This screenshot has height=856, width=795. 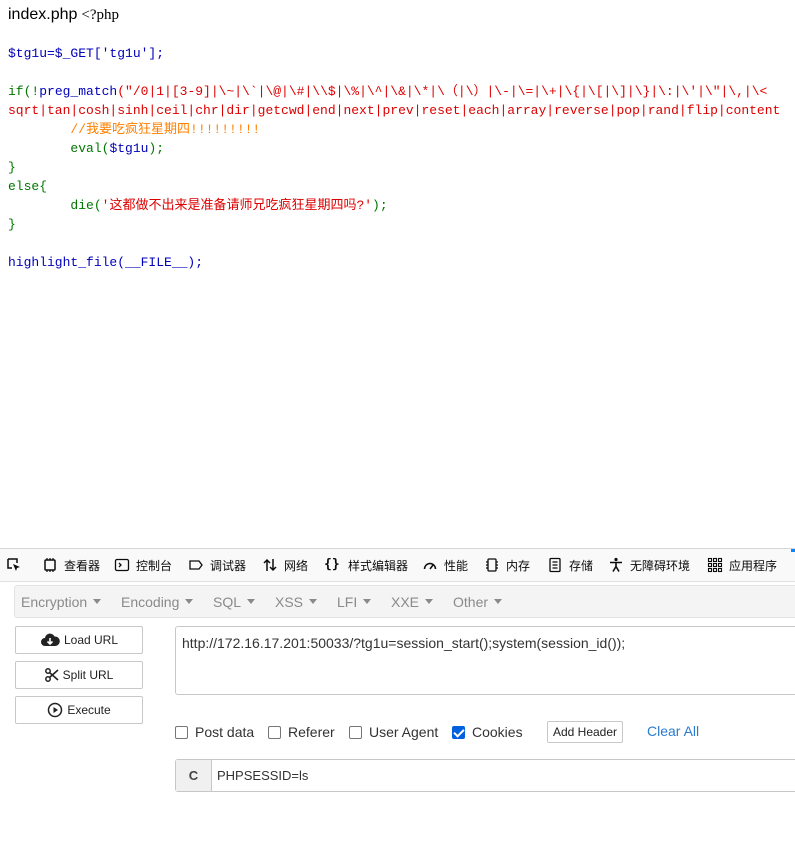 What do you see at coordinates (89, 710) in the screenshot?
I see `execute-label: Execute` at bounding box center [89, 710].